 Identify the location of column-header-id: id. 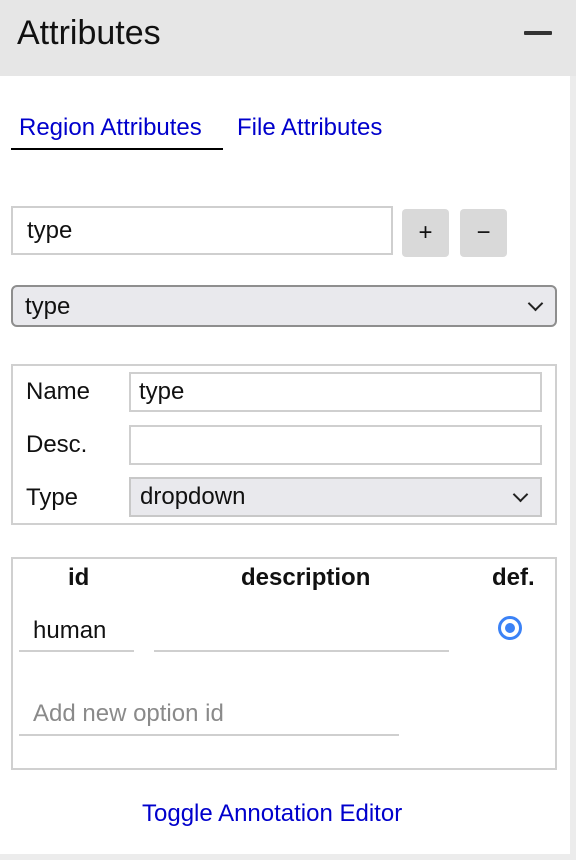
(79, 577).